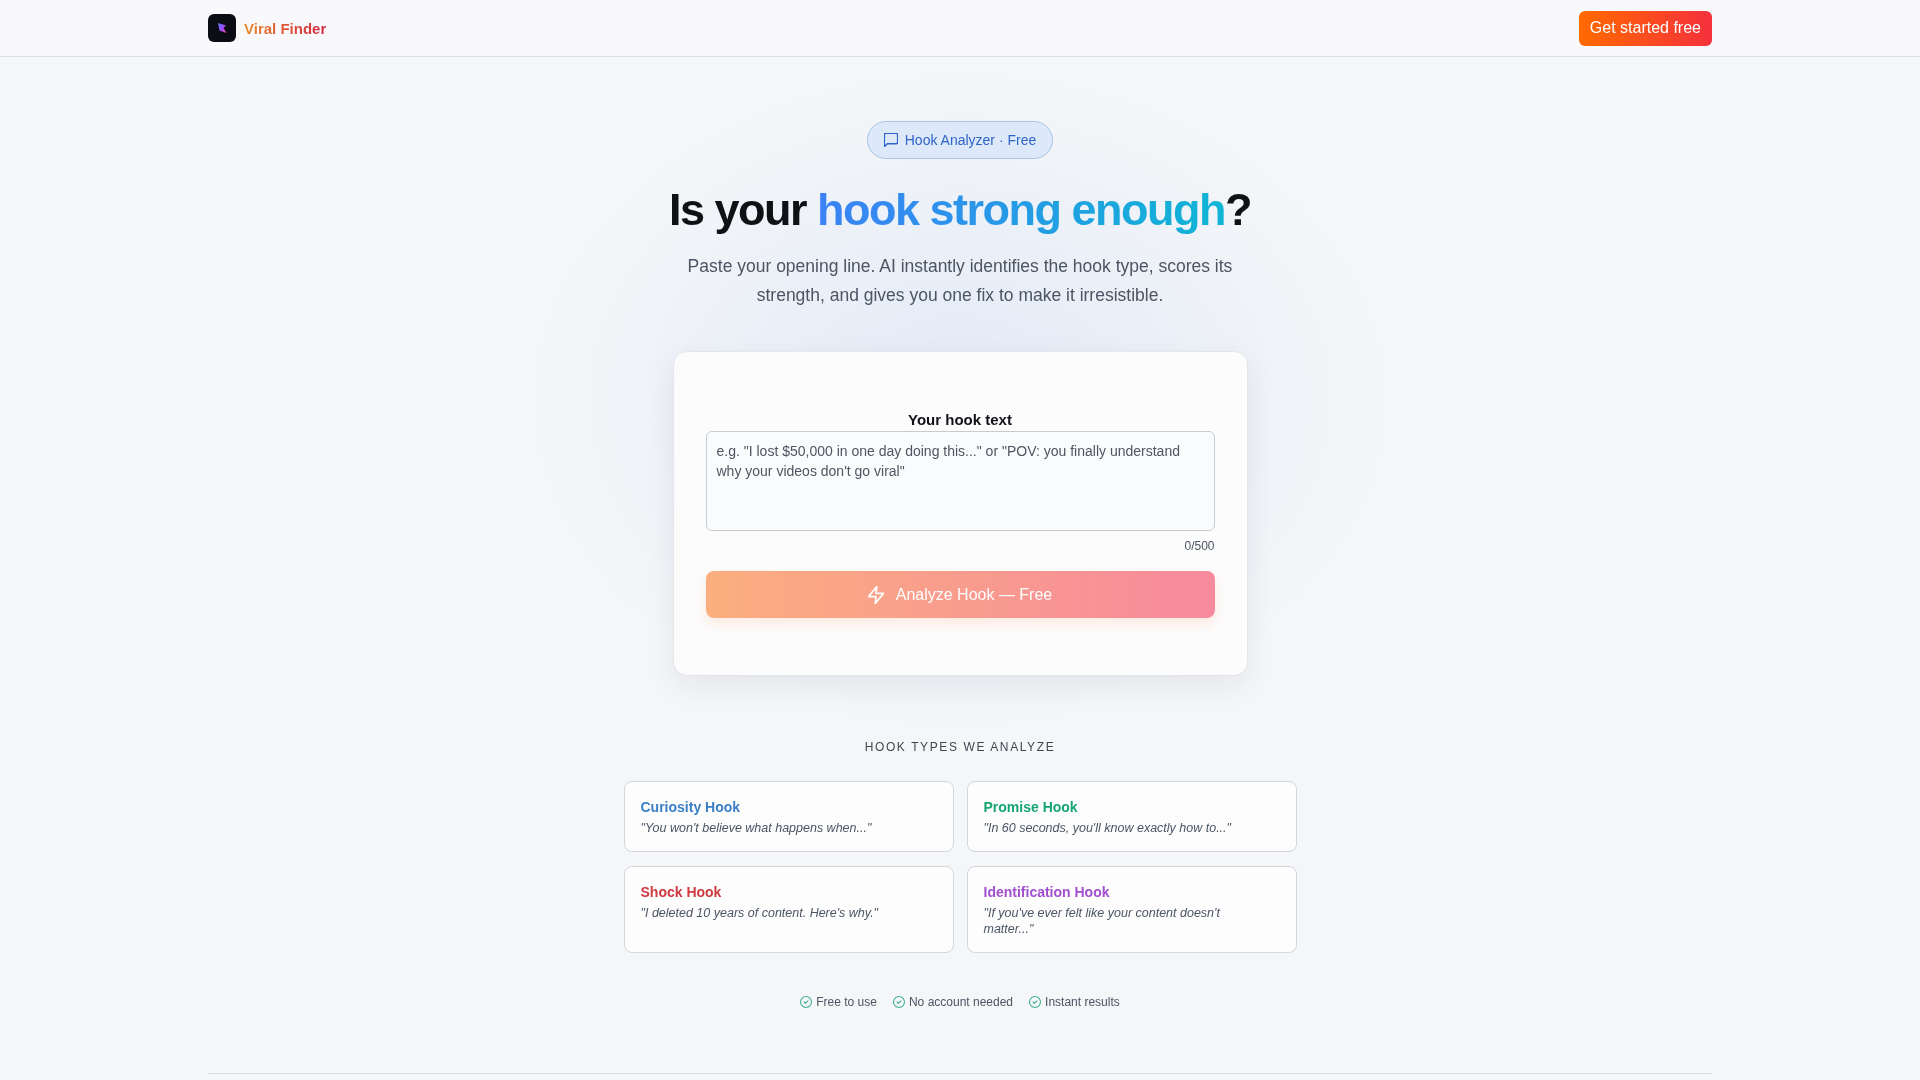 The height and width of the screenshot is (1080, 1920). I want to click on hook-type-title: Promise Hook, so click(1031, 807).